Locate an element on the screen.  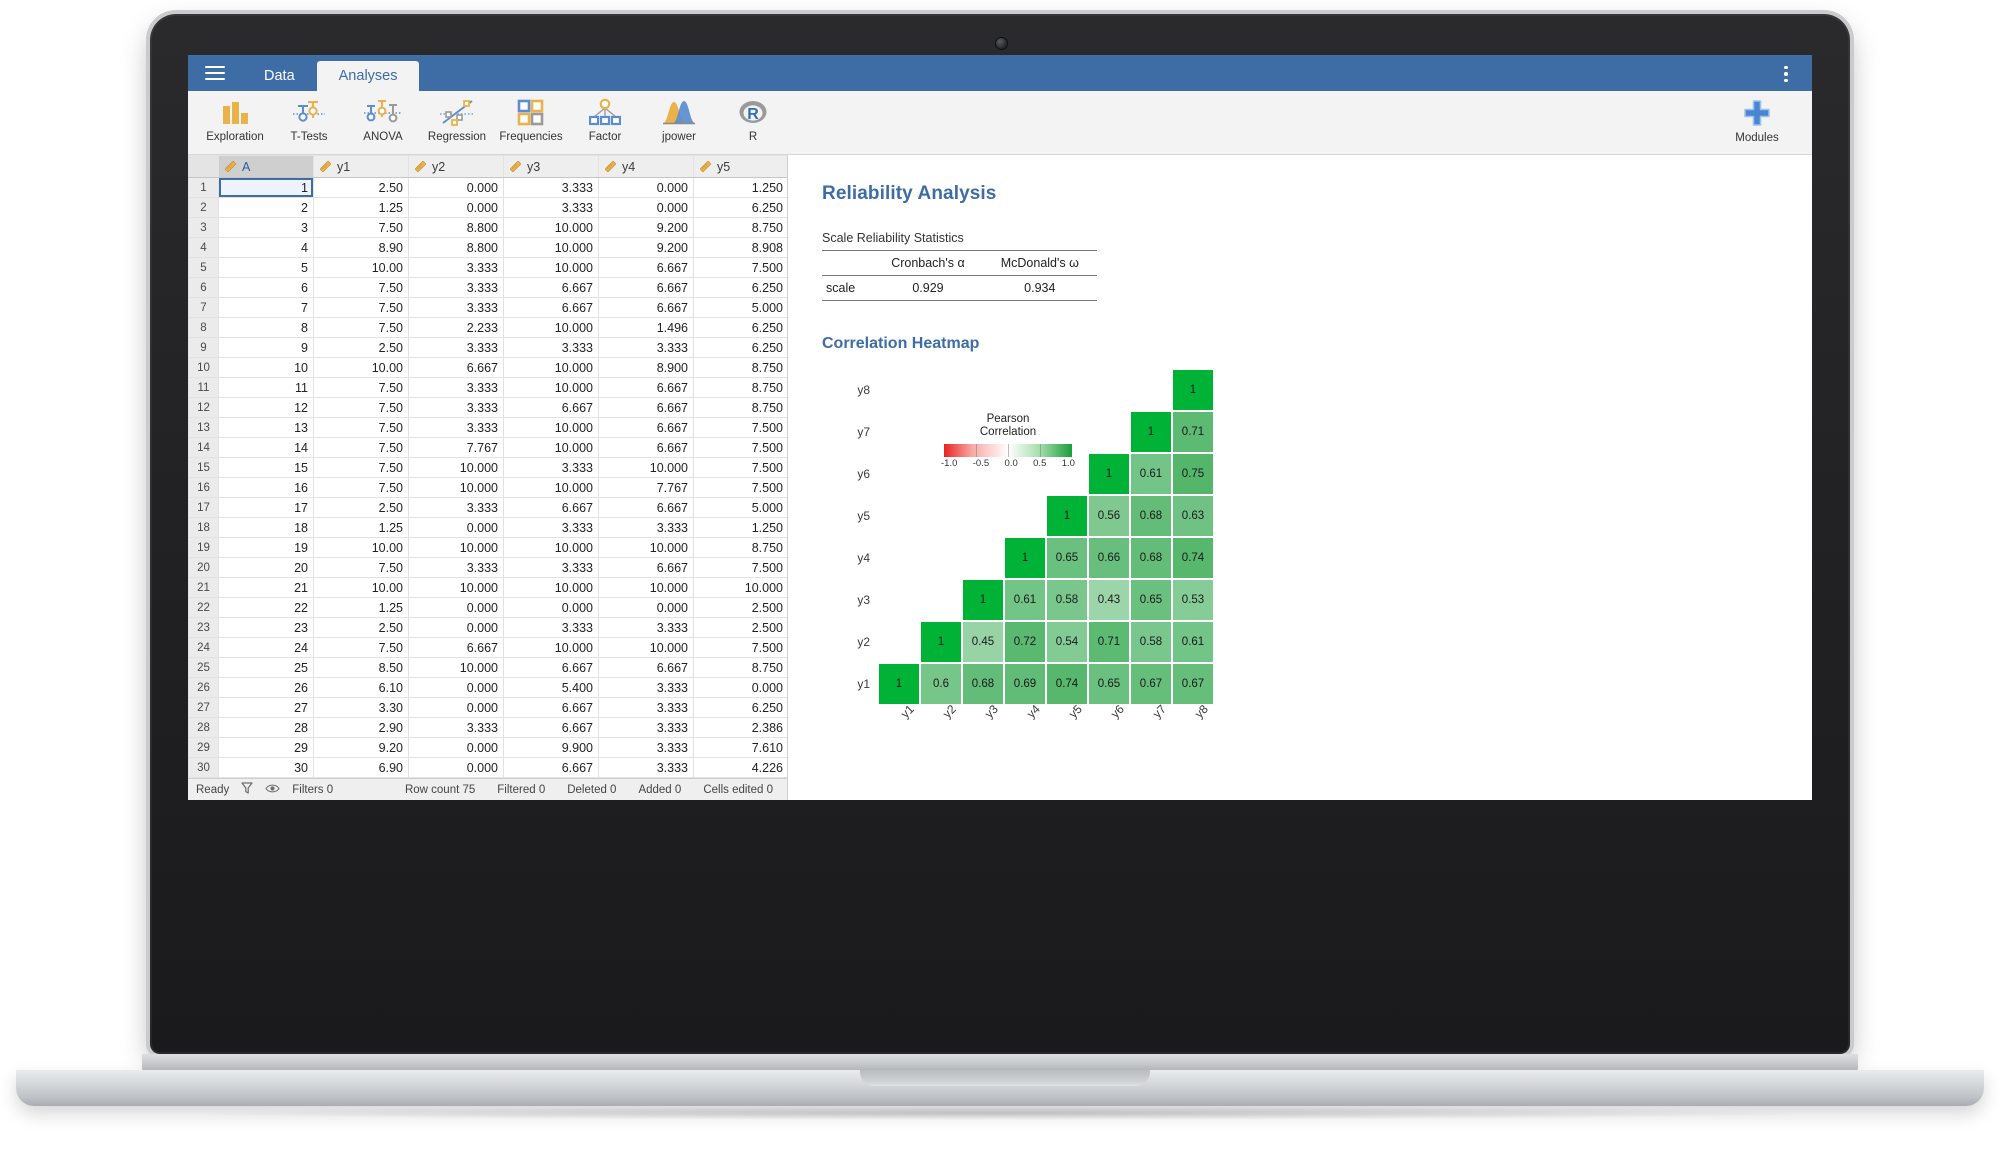
table-row: 3 3 7.50 8.800 10.000 9.200 8.750 is located at coordinates (487, 227).